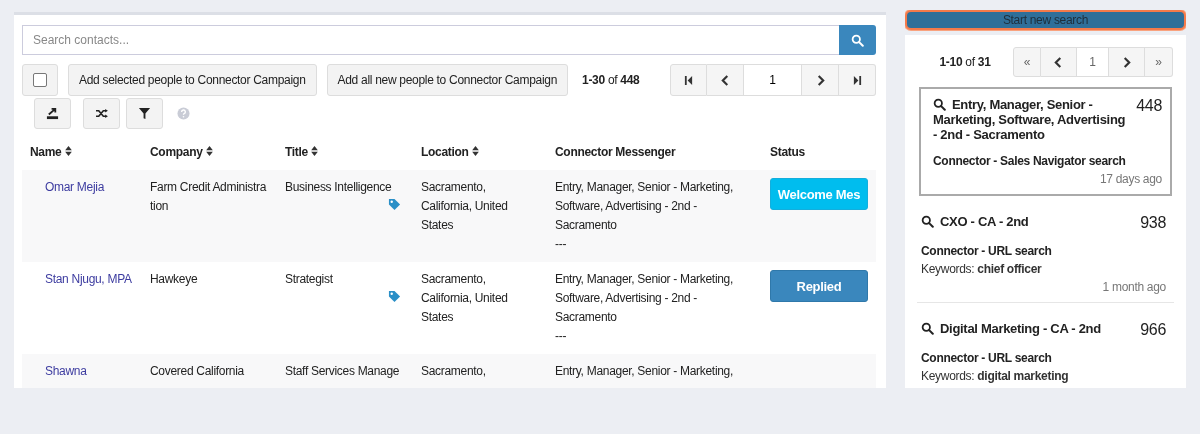 This screenshot has width=1200, height=434. Describe the element at coordinates (445, 152) in the screenshot. I see `column-header: Location` at that location.